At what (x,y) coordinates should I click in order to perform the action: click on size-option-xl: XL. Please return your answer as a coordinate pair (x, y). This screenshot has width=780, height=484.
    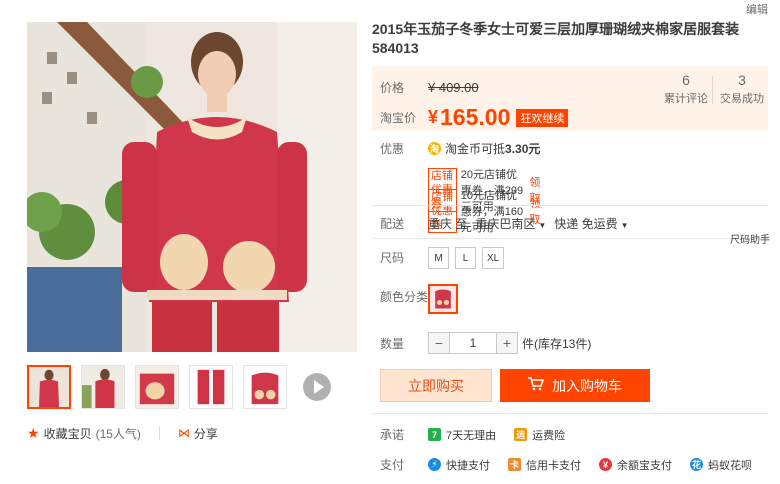
    Looking at the image, I should click on (493, 258).